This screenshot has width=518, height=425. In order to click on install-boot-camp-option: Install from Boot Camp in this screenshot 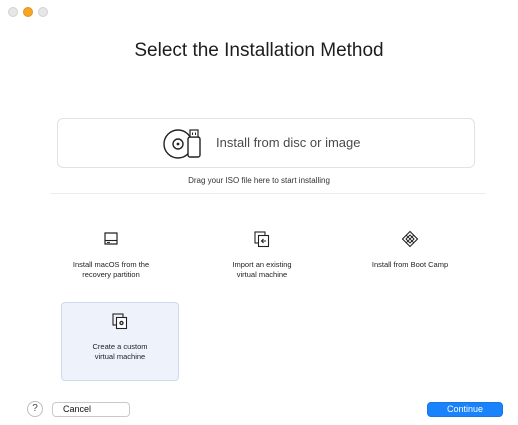, I will do `click(410, 250)`.